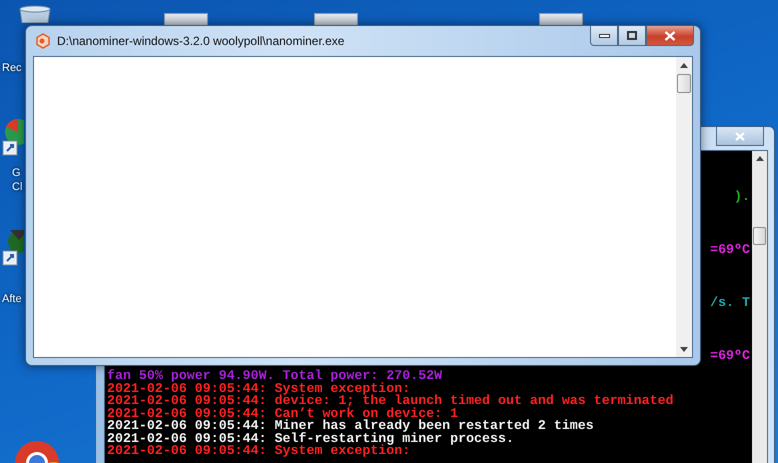 This screenshot has height=463, width=778. What do you see at coordinates (12, 299) in the screenshot?
I see `desktop-icon-label: Afte` at bounding box center [12, 299].